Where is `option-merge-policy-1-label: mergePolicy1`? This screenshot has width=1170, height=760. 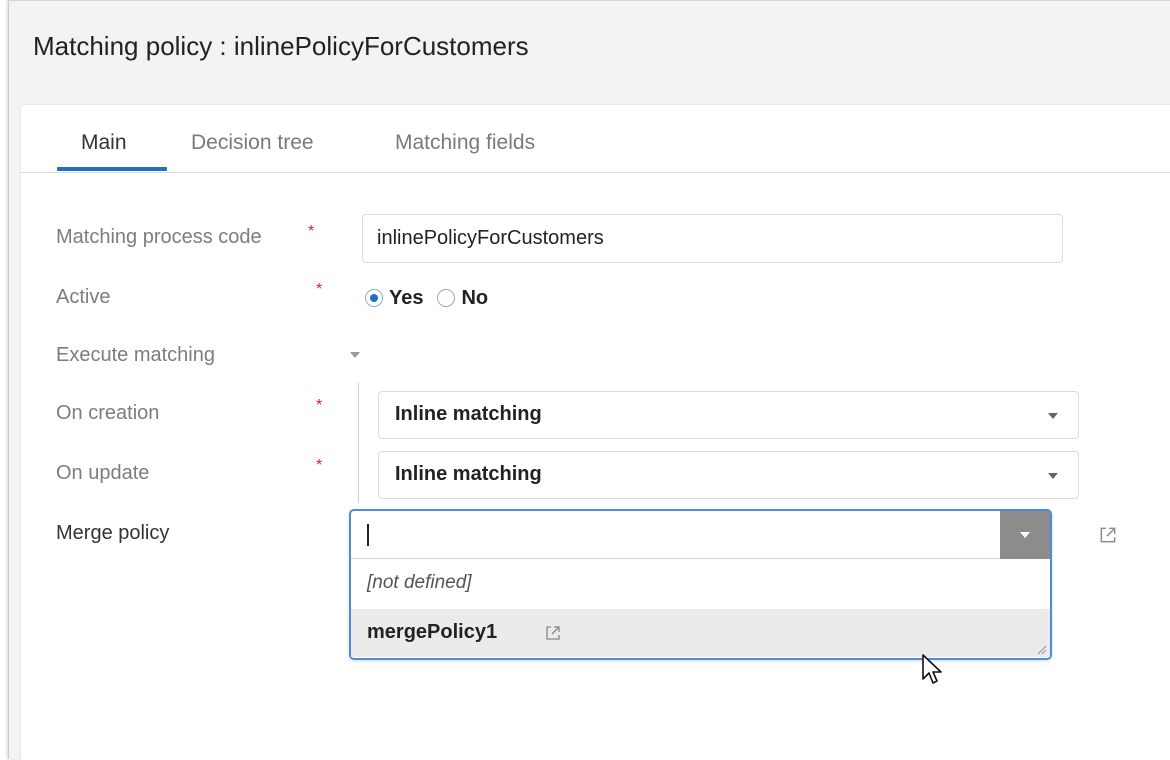 option-merge-policy-1-label: mergePolicy1 is located at coordinates (432, 632).